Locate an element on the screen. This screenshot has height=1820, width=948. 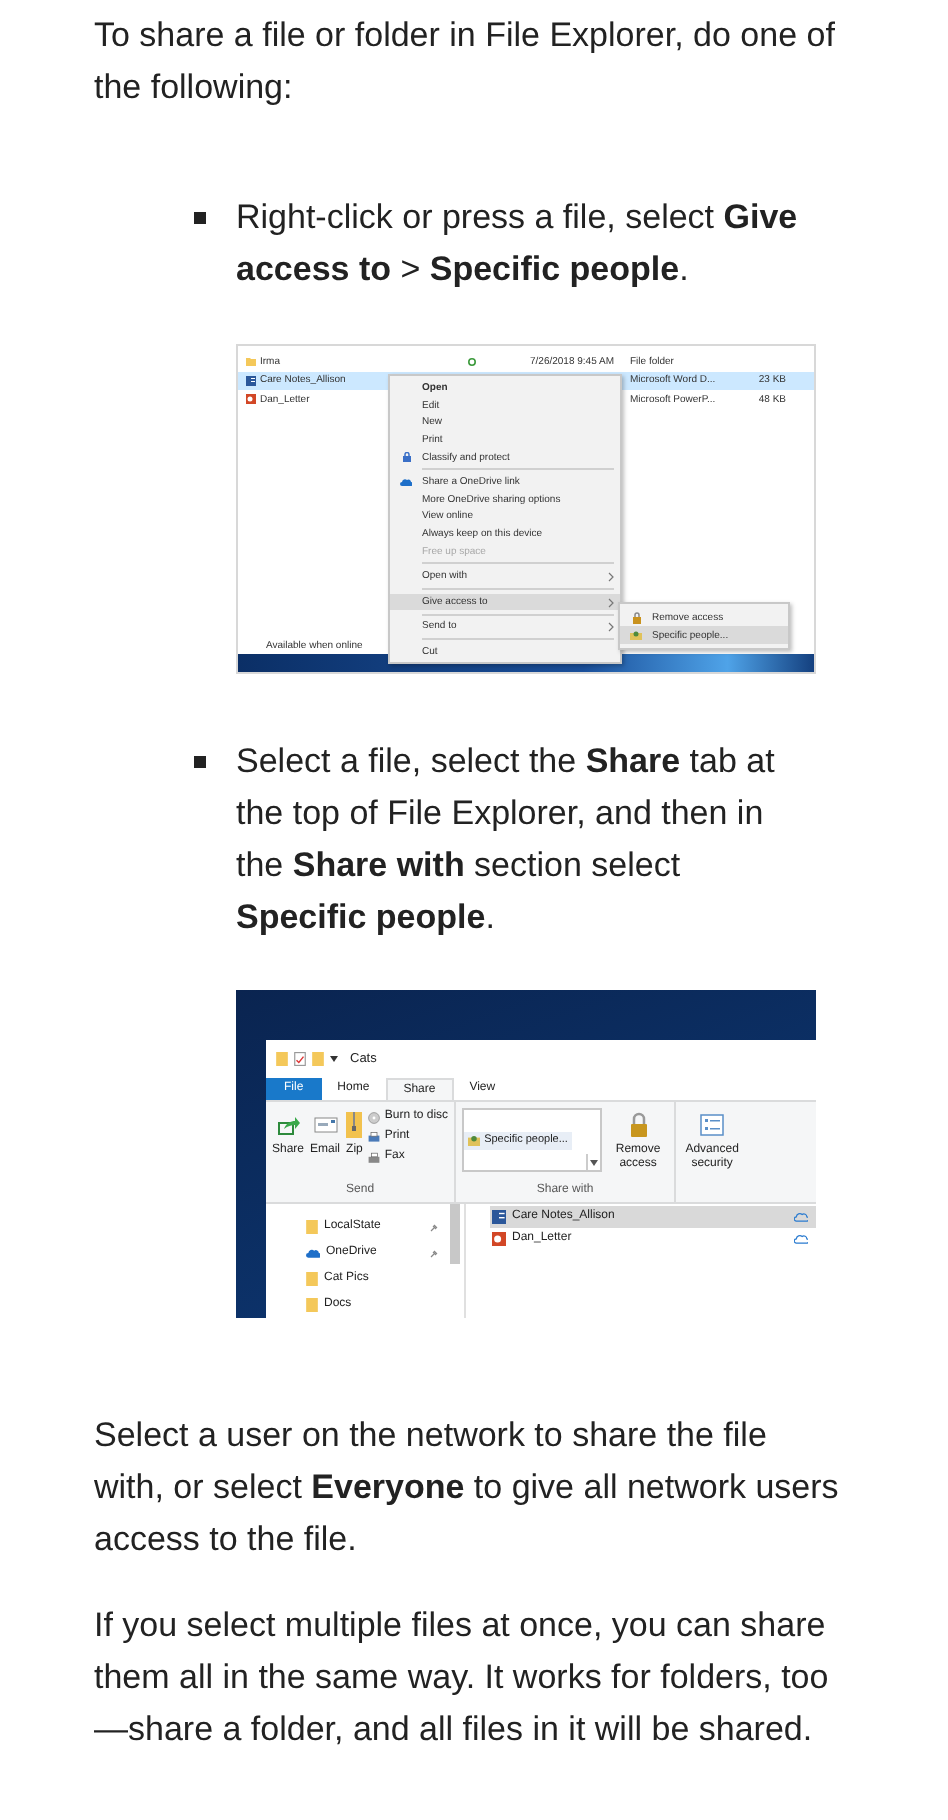
step-text: Select a file, select the Share tab at the top of File Explorer, and then in the Share with section select Specific people. is located at coordinates (506, 840).